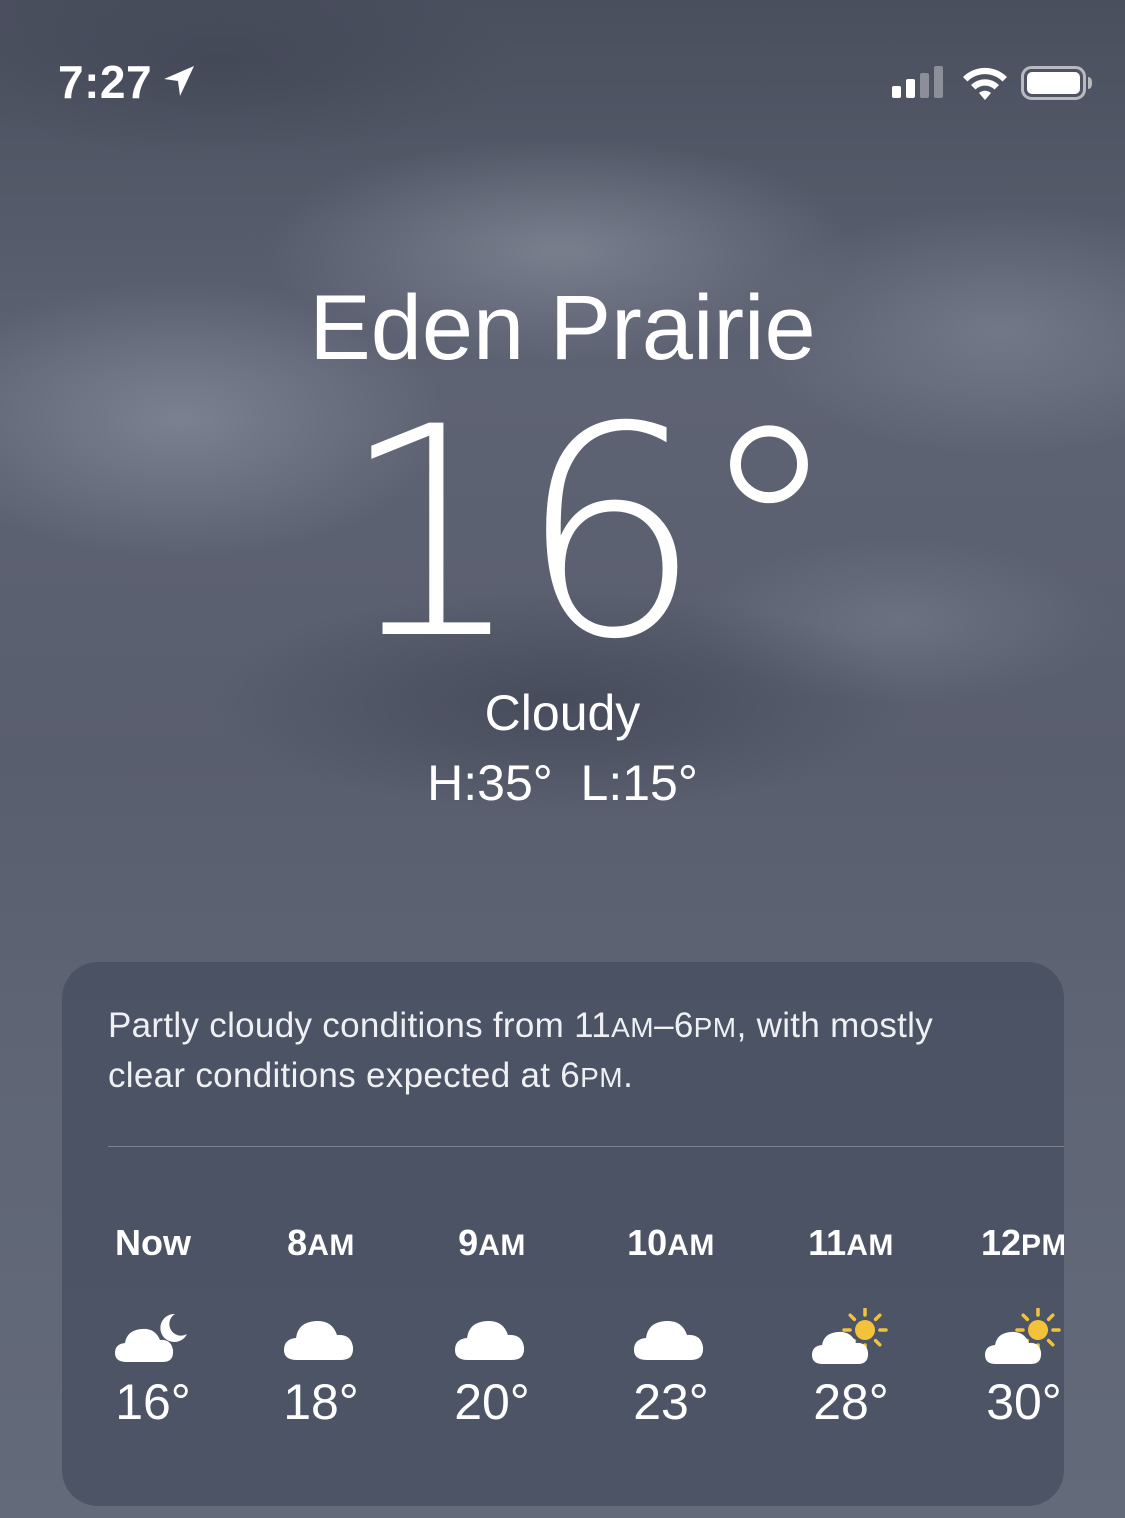 The height and width of the screenshot is (1518, 1125). What do you see at coordinates (297, 1242) in the screenshot?
I see `hour-time: 8` at bounding box center [297, 1242].